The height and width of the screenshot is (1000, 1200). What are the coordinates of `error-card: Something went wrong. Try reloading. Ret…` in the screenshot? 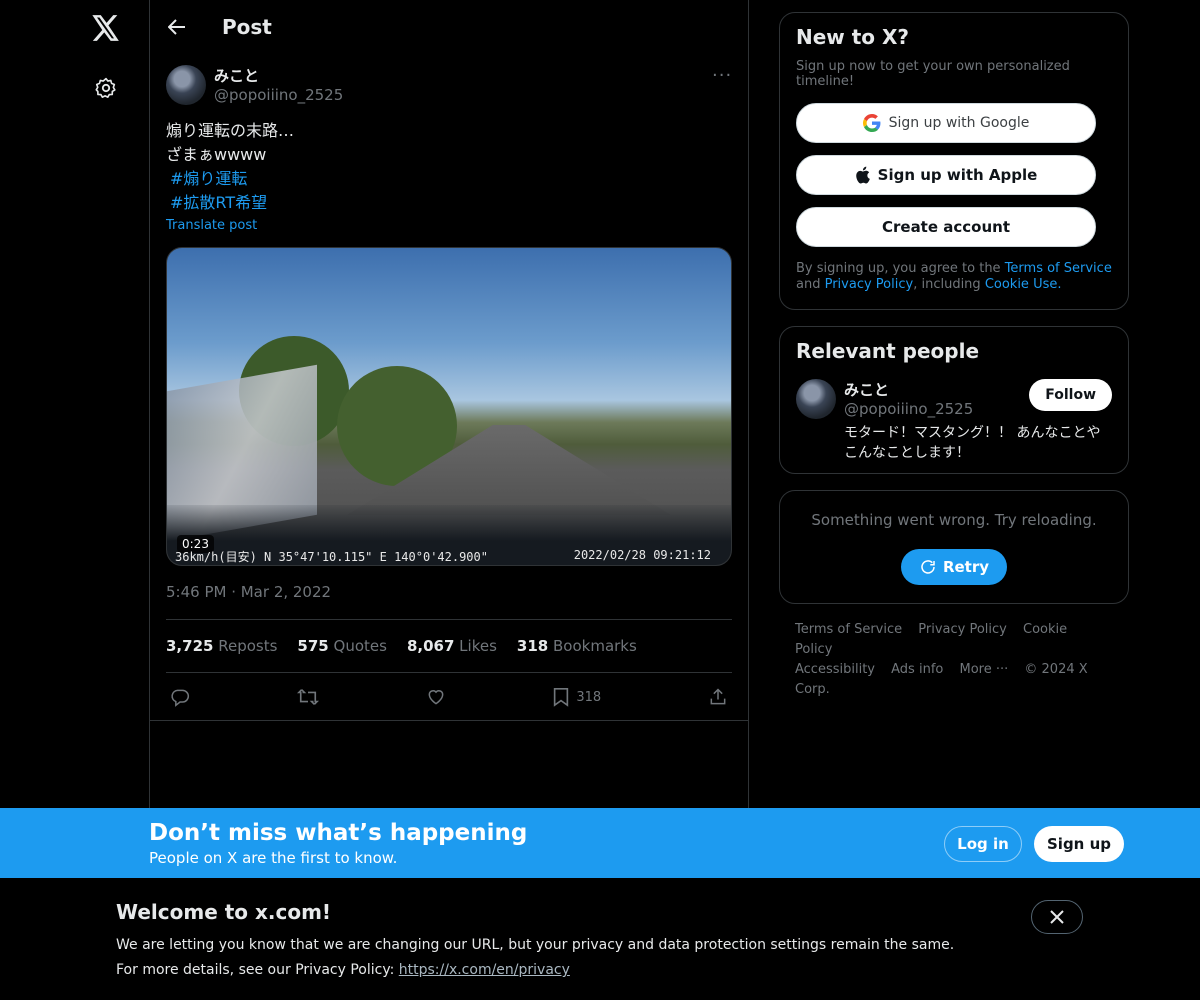 It's located at (954, 547).